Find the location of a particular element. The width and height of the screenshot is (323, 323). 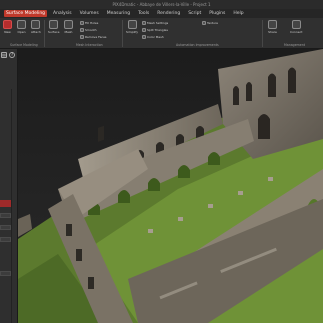

menu-tools: Tools is located at coordinates (143, 13).